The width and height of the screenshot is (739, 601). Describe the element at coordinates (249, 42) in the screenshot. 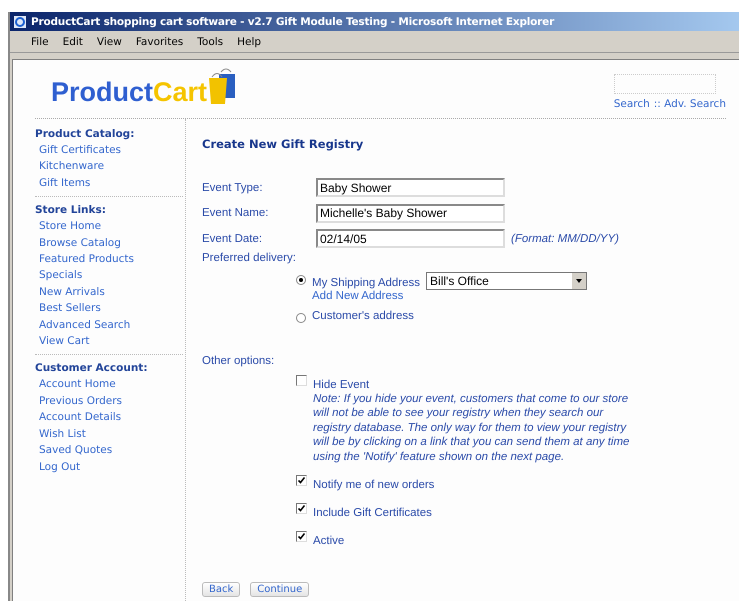

I see `menu-item: Help` at that location.